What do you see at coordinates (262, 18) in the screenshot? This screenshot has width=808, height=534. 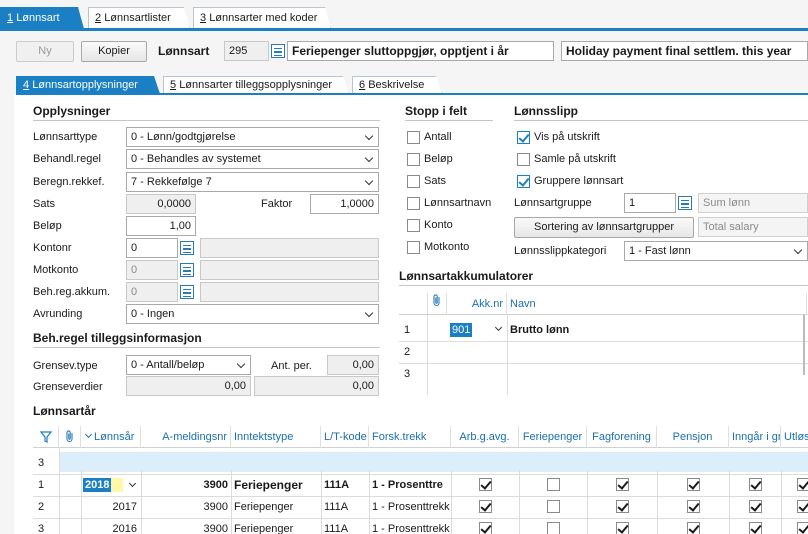 I see `tab-lonnsarter-med-koder: 3 Lønnsarter med koder` at bounding box center [262, 18].